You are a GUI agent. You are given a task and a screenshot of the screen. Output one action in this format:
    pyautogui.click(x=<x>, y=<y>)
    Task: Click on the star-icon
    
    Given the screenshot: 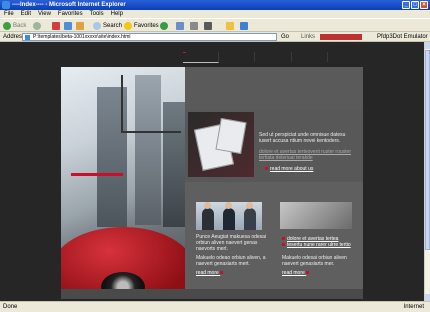 What is the action you would take?
    pyautogui.click(x=128, y=25)
    